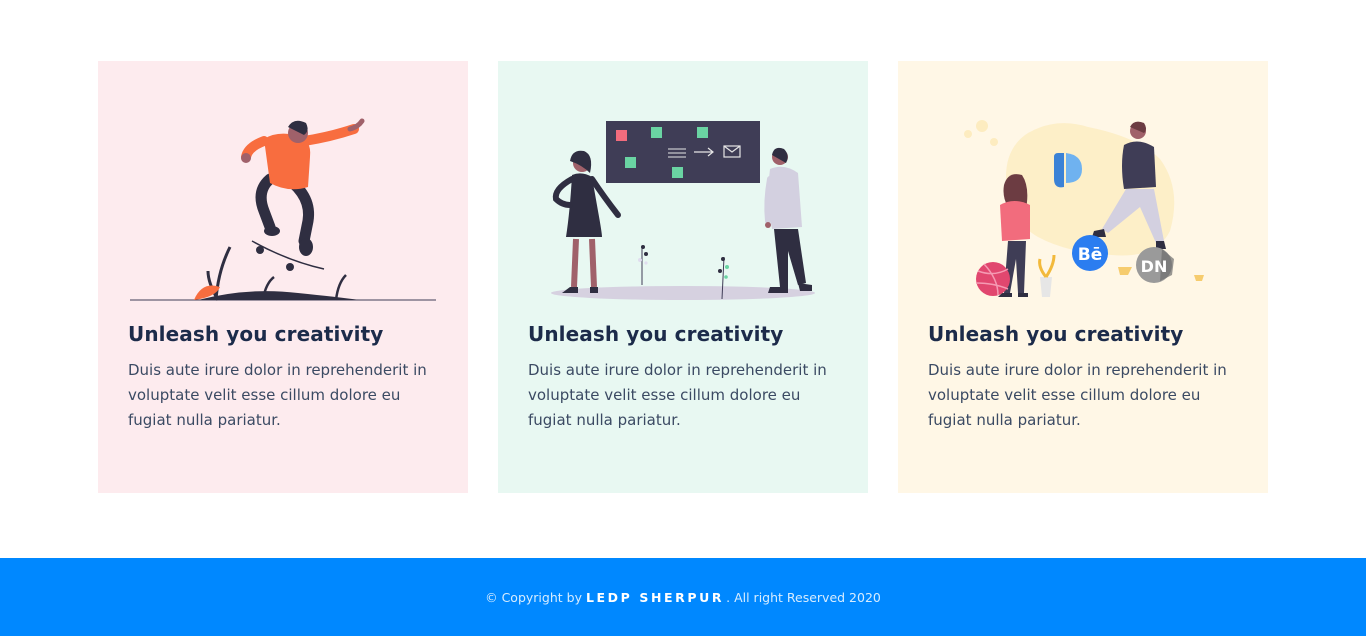 Image resolution: width=1366 pixels, height=636 pixels. Describe the element at coordinates (533, 597) in the screenshot. I see `copyright-prefix: © Copyright by` at that location.